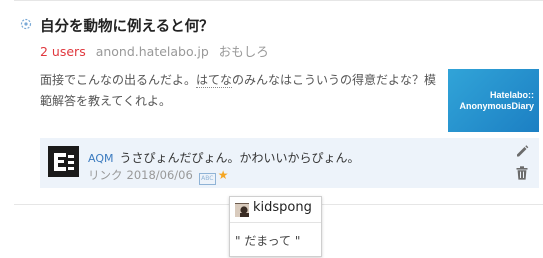  I want to click on entry-thumbnail: Hatelabo:: AnonymousDiary, so click(493, 100).